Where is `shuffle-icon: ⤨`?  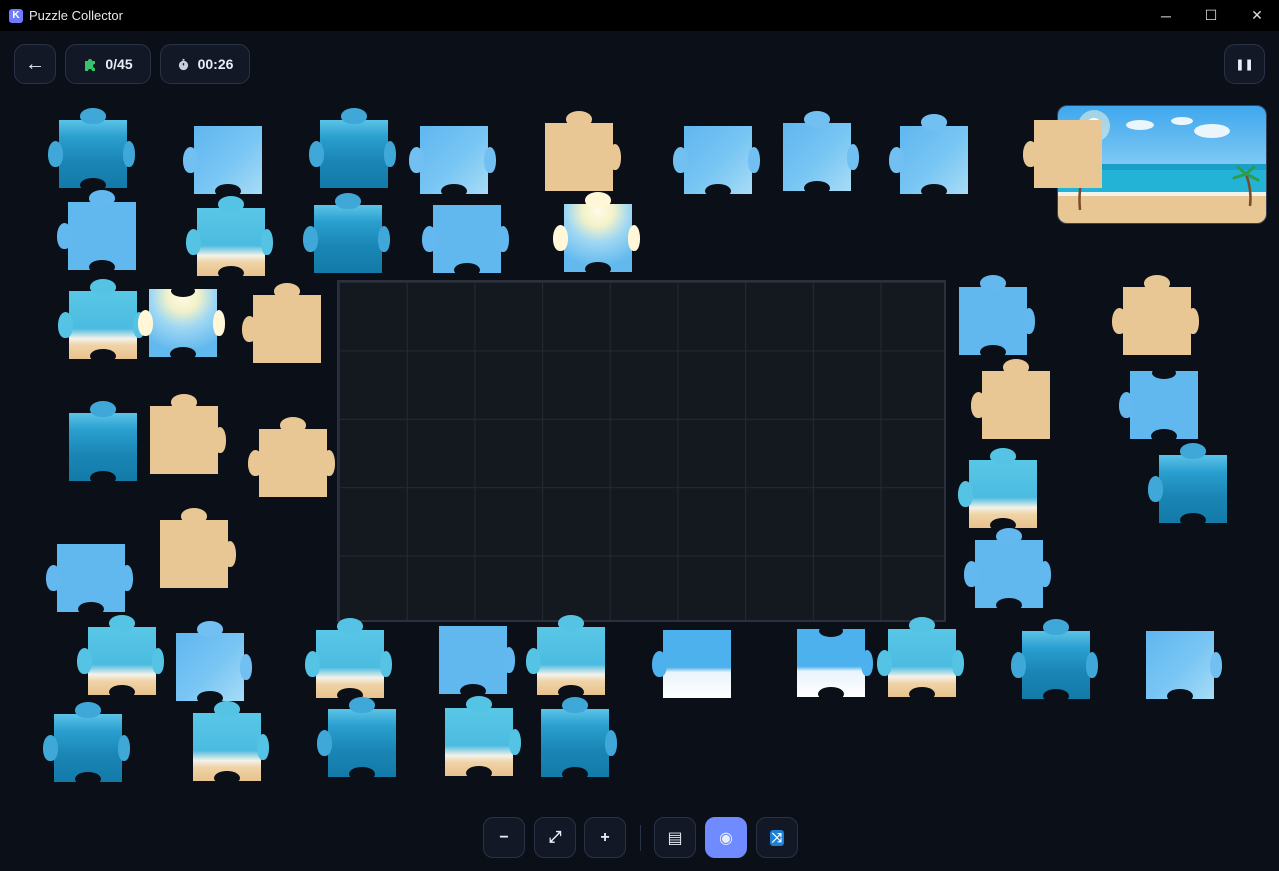 shuffle-icon: ⤨ is located at coordinates (777, 837).